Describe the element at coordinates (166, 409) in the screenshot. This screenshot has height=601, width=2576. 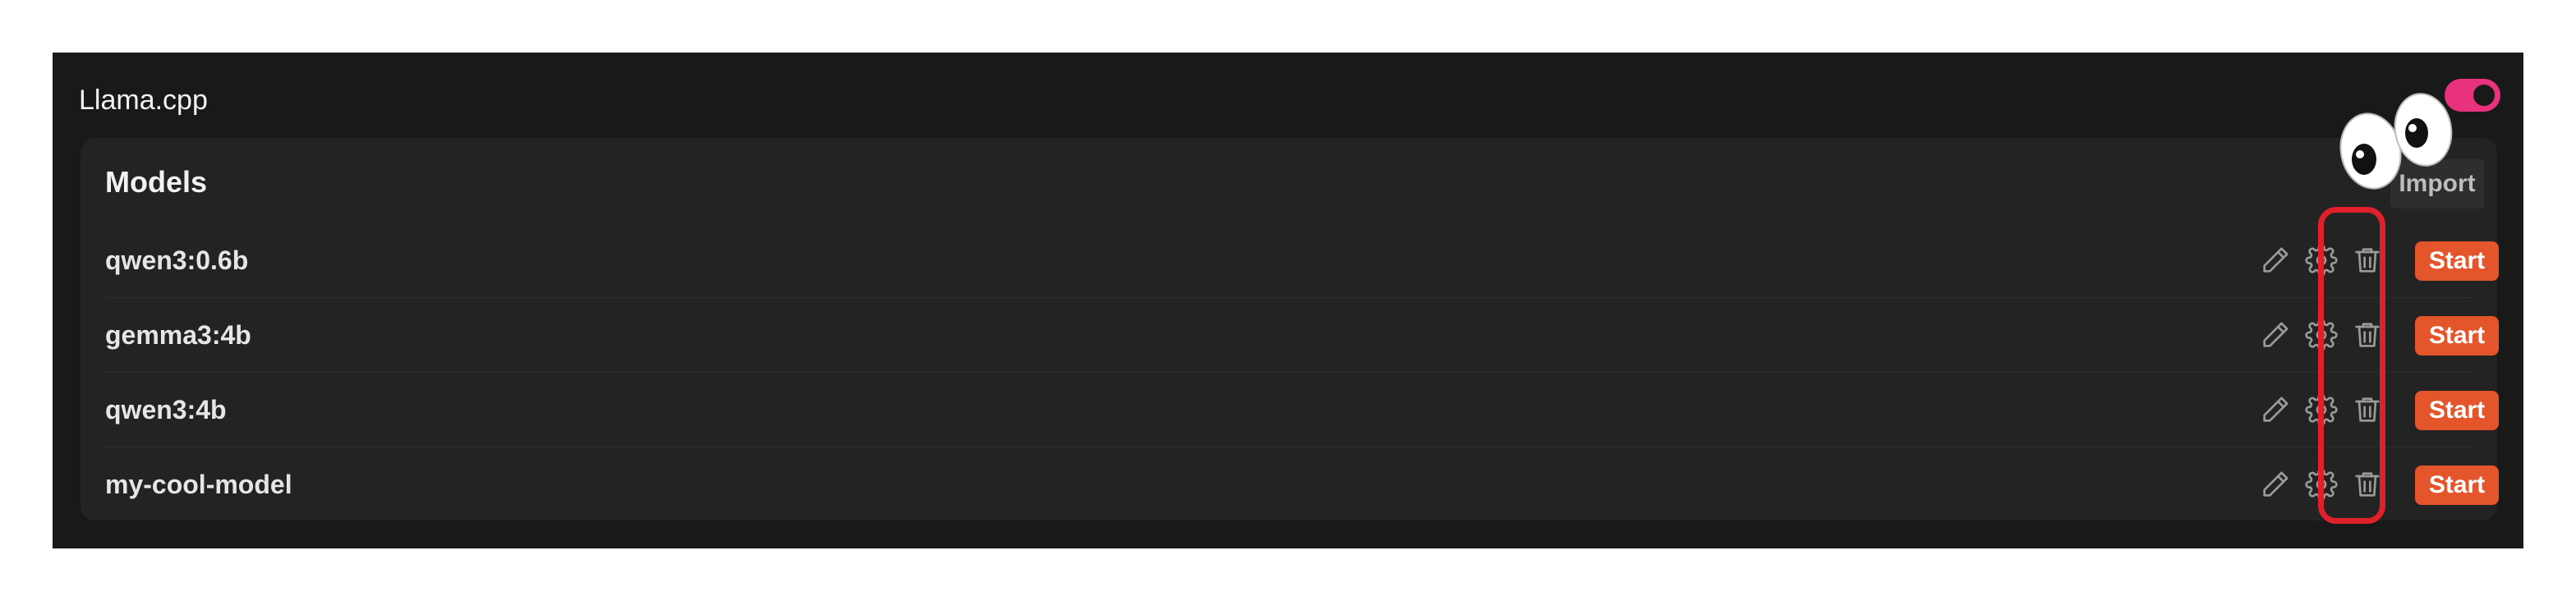
I see `model-name: qwen3:4b` at that location.